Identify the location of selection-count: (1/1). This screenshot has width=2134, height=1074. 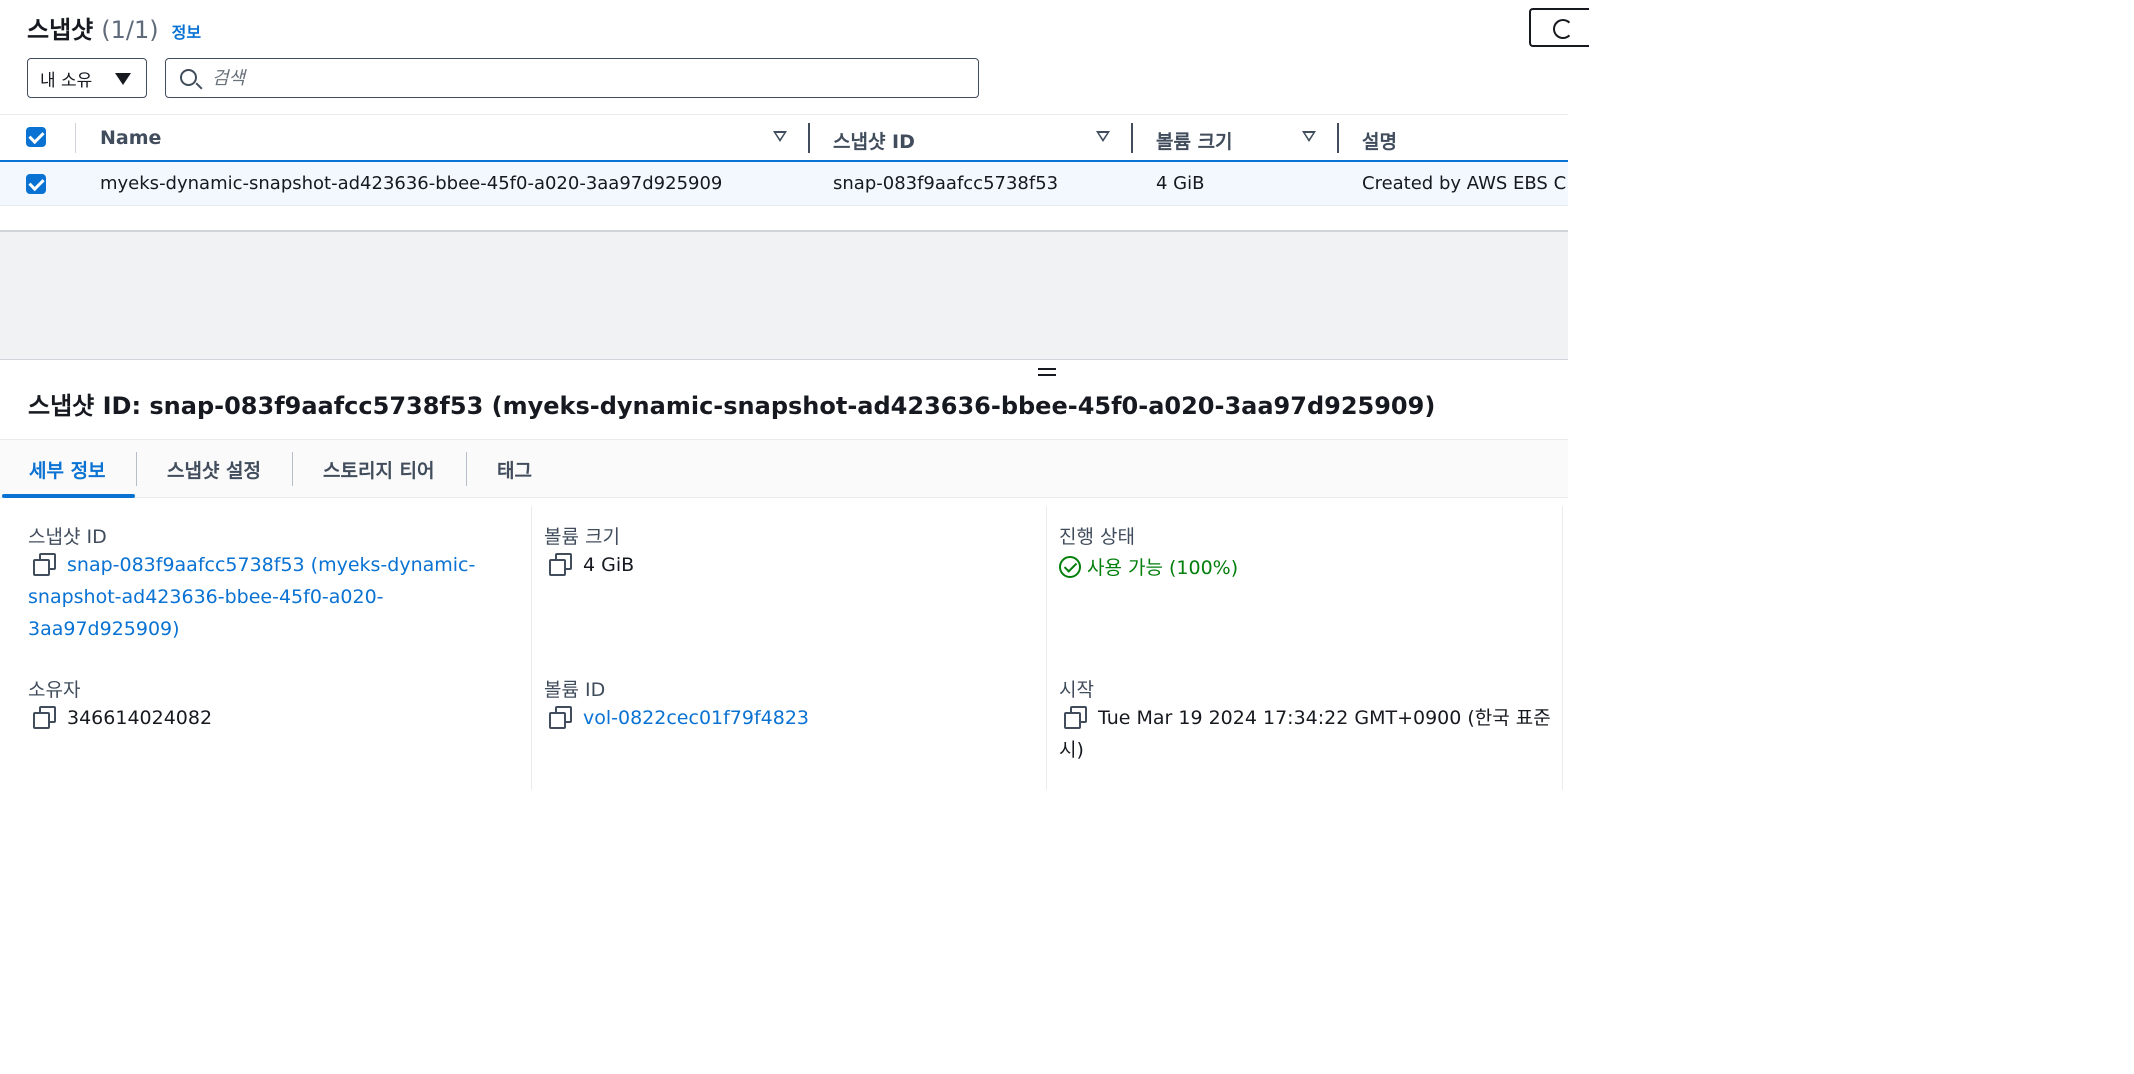
(130, 30).